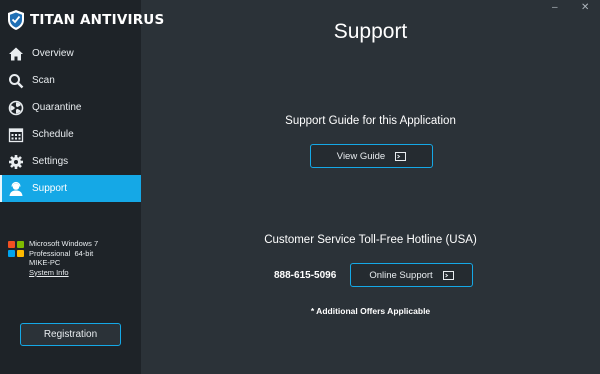 This screenshot has width=600, height=374. I want to click on sidebar-item-schedule: Schedule, so click(70, 134).